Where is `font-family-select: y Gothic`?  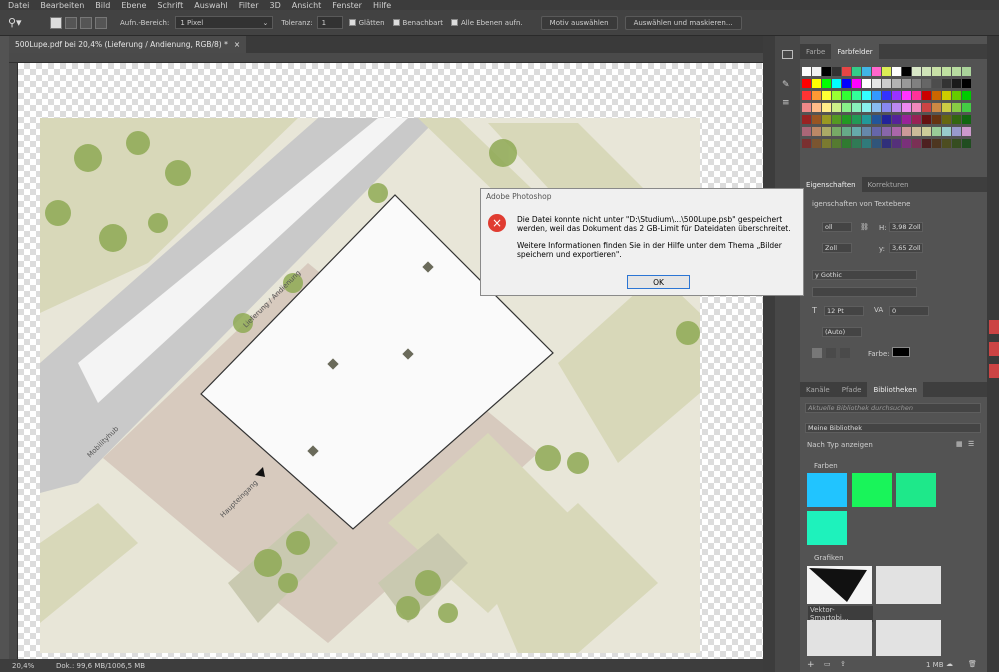
font-family-select: y Gothic is located at coordinates (864, 275).